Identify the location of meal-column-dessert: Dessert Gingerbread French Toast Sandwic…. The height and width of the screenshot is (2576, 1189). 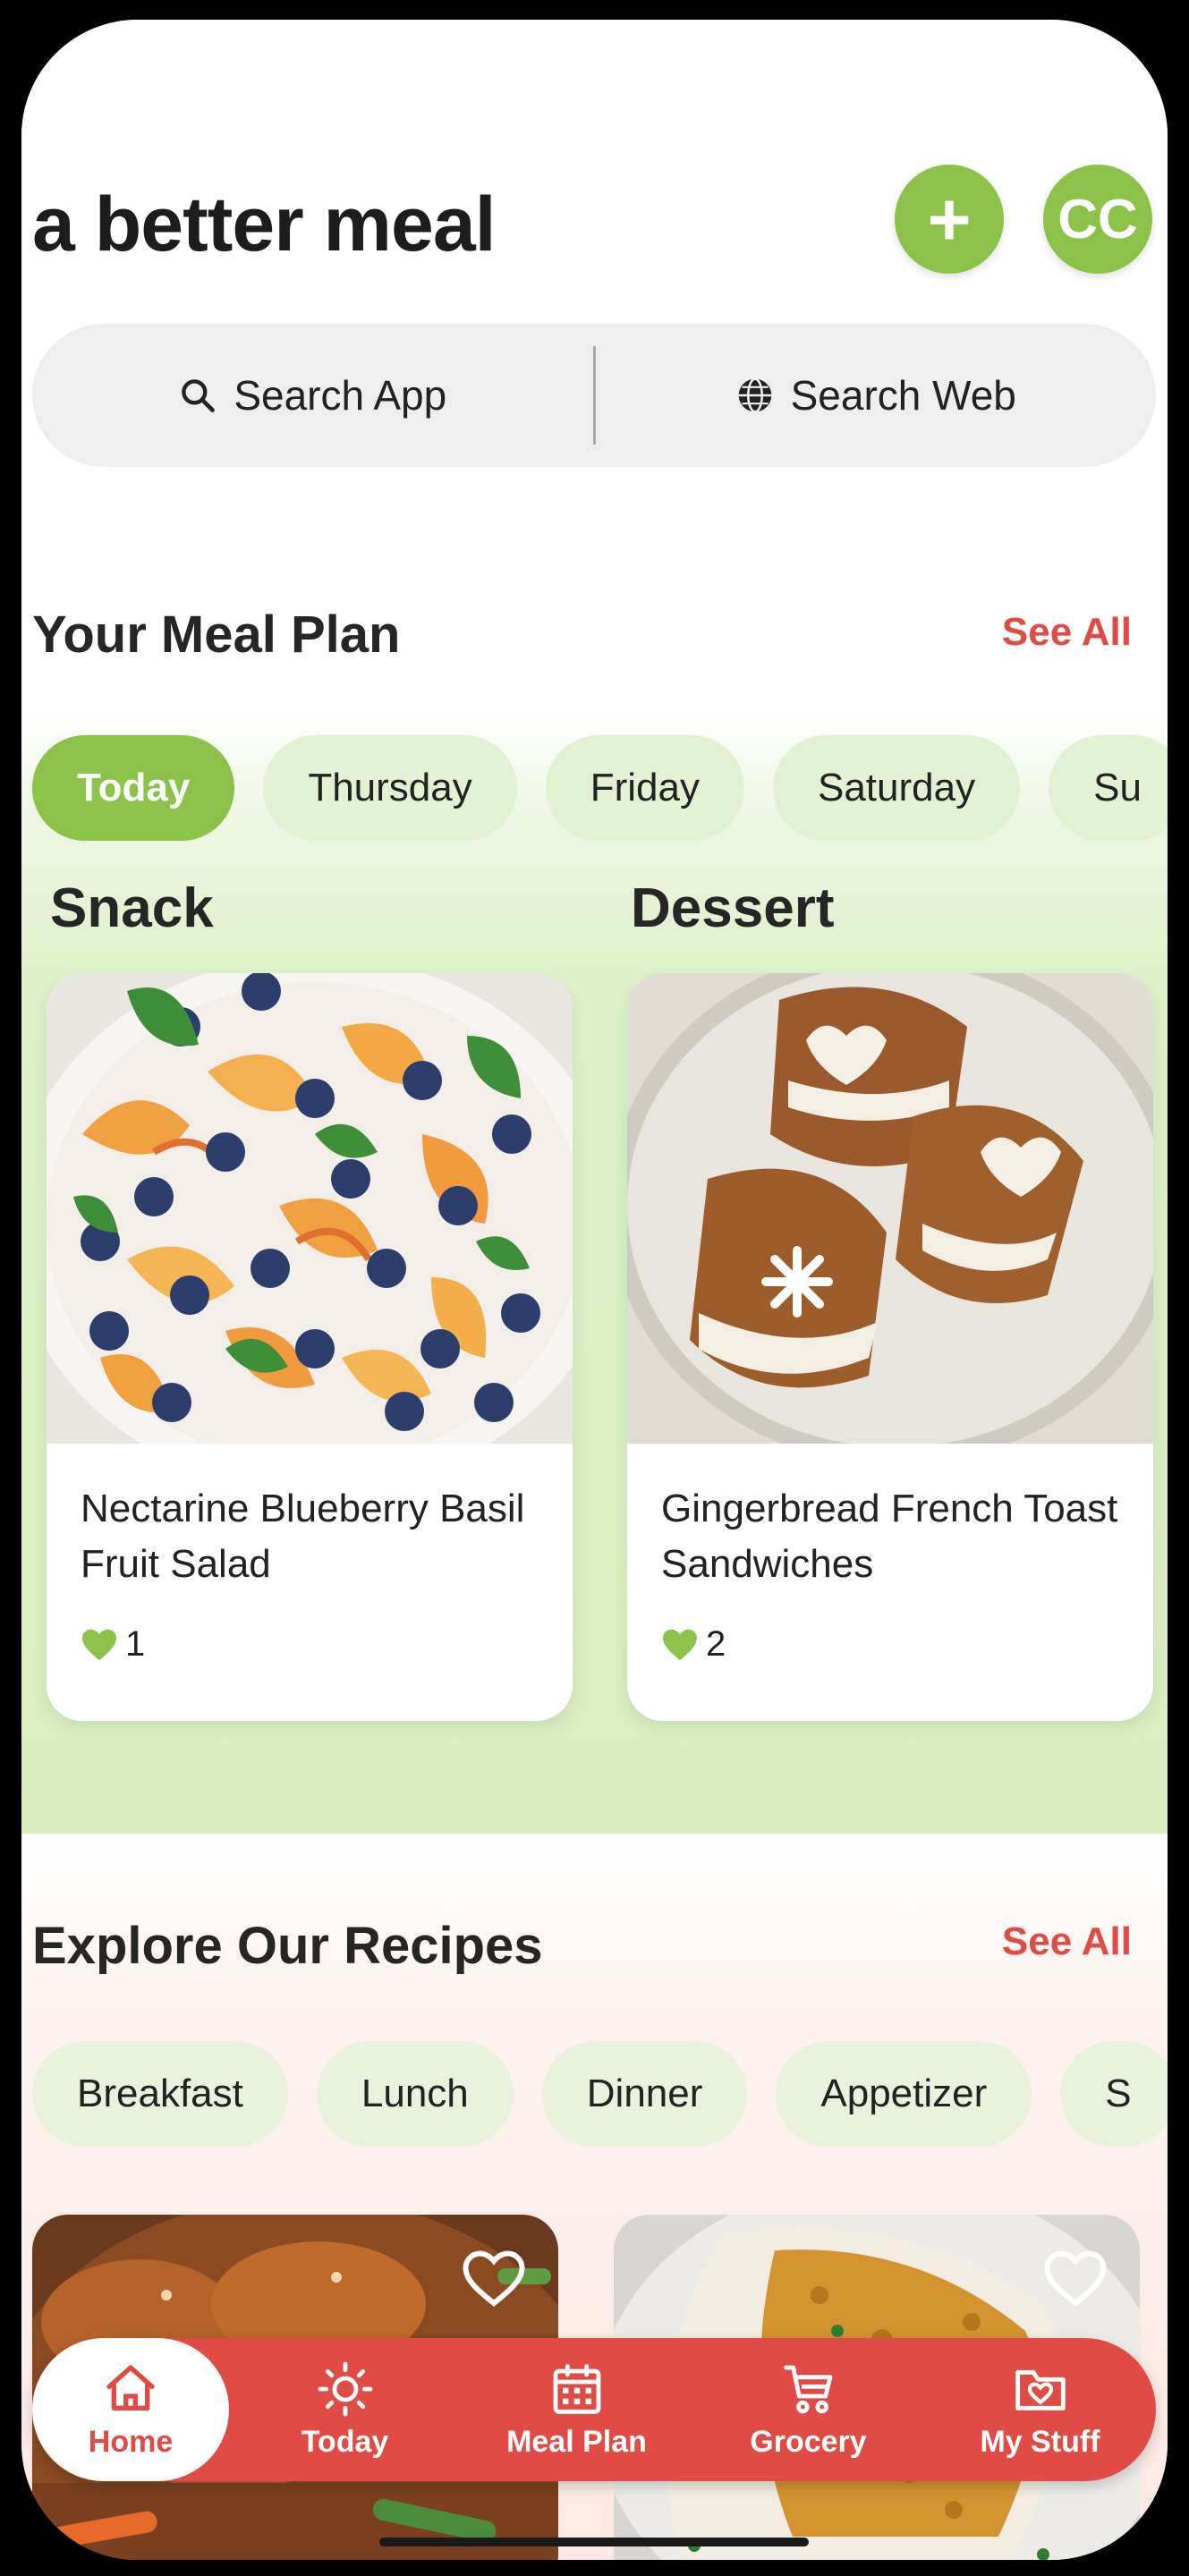
(890, 1299).